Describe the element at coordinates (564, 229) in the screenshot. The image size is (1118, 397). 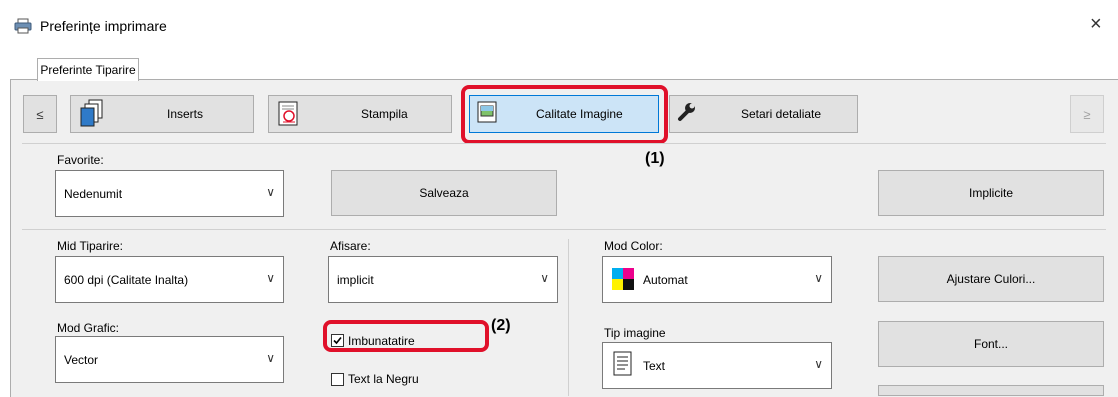
I see `section-separator` at that location.